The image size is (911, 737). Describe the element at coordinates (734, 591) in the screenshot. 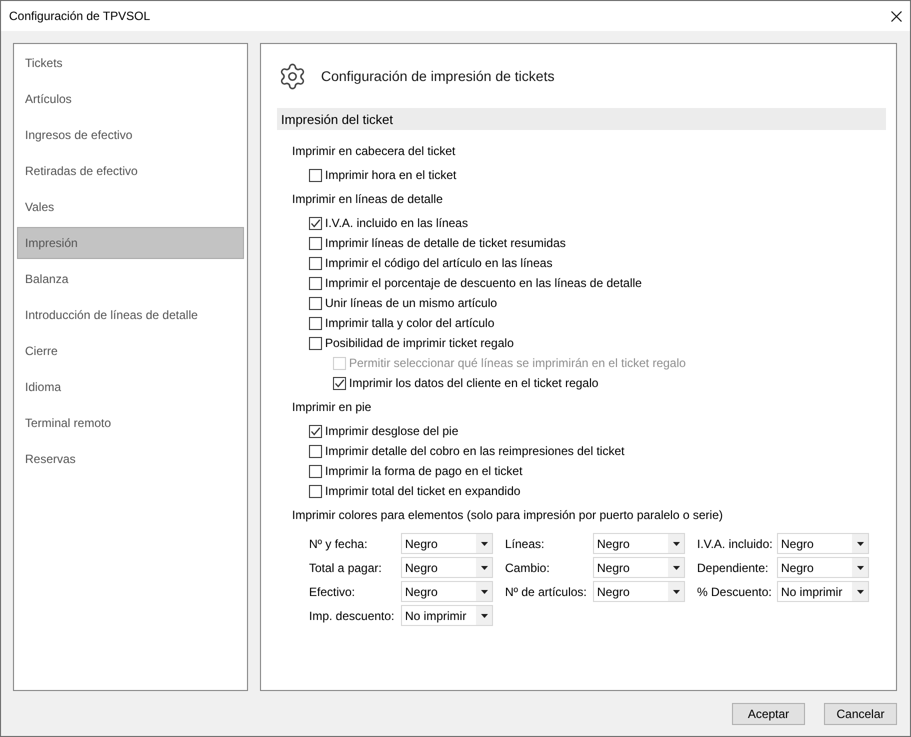

I see `field-label: % Descuento:` at that location.